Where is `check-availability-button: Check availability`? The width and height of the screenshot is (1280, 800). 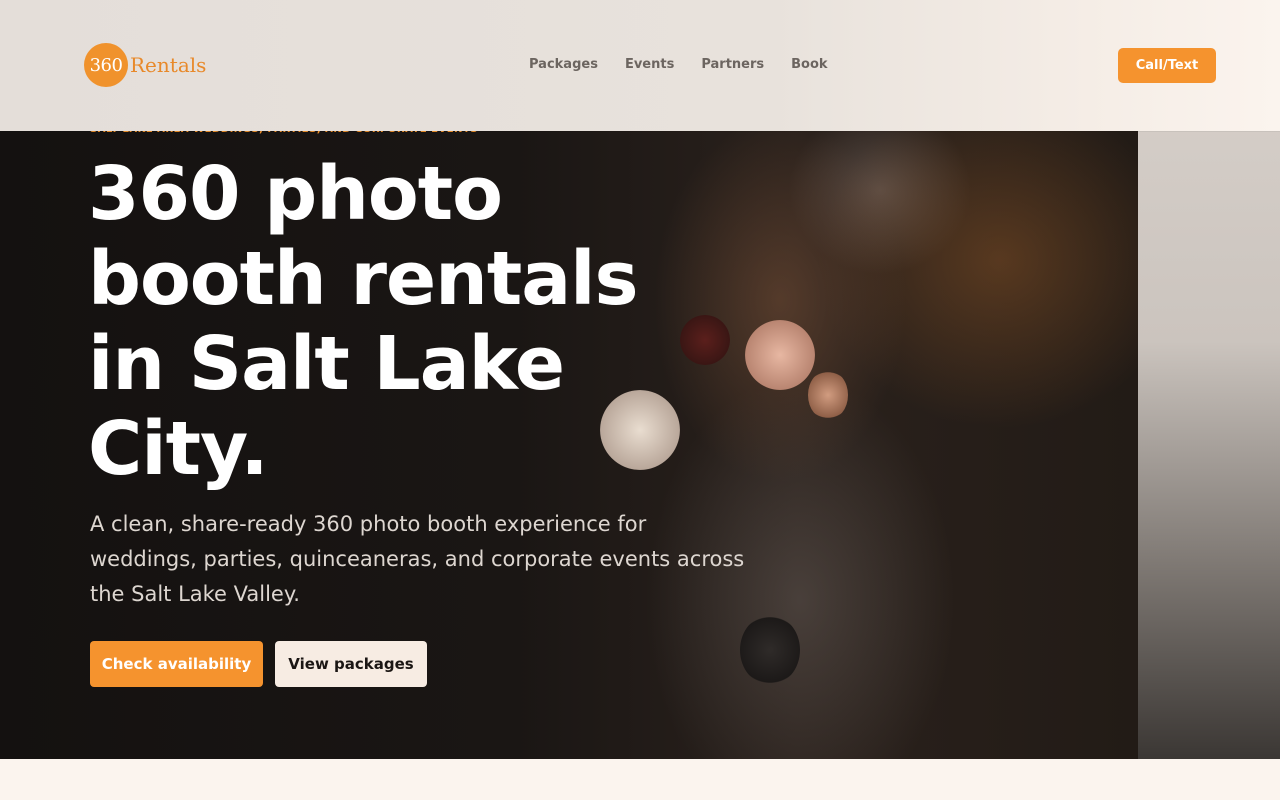
check-availability-button: Check availability is located at coordinates (176, 664).